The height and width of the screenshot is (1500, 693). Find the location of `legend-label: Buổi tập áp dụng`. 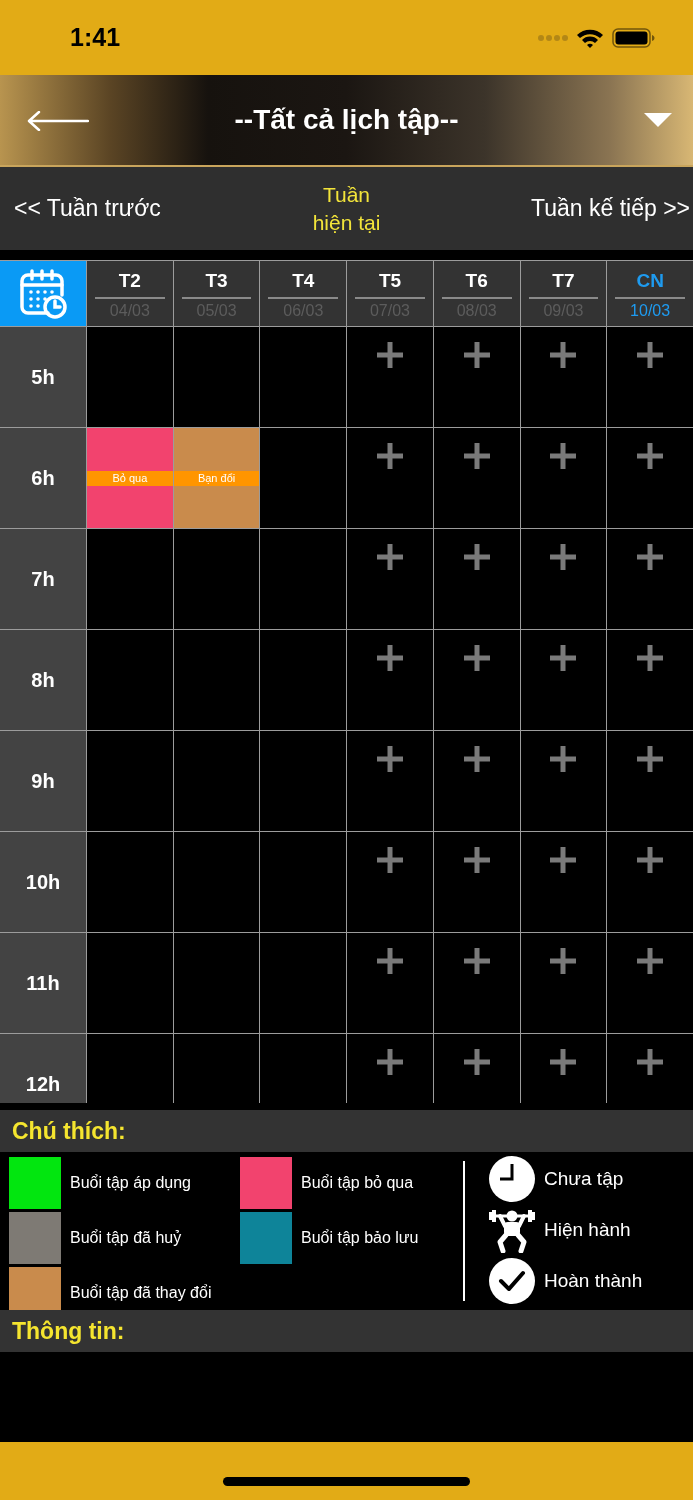

legend-label: Buổi tập áp dụng is located at coordinates (130, 1182).